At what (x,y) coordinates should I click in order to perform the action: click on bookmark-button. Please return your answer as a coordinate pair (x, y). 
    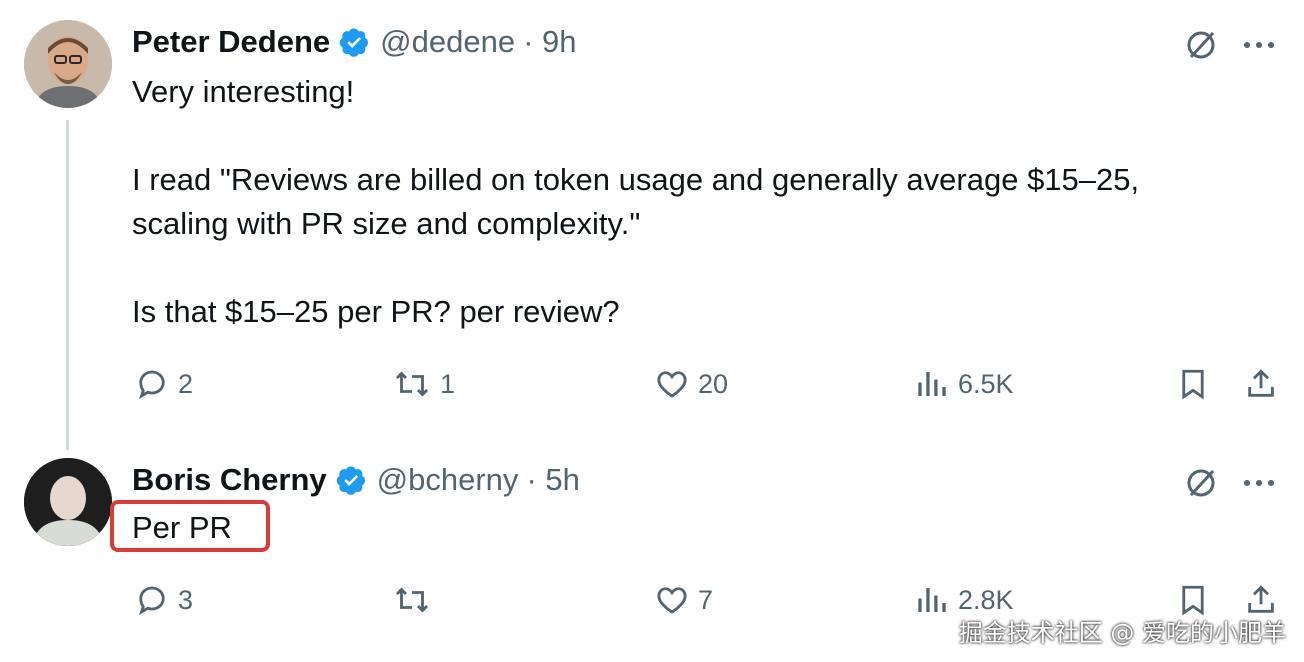
    Looking at the image, I should click on (1193, 384).